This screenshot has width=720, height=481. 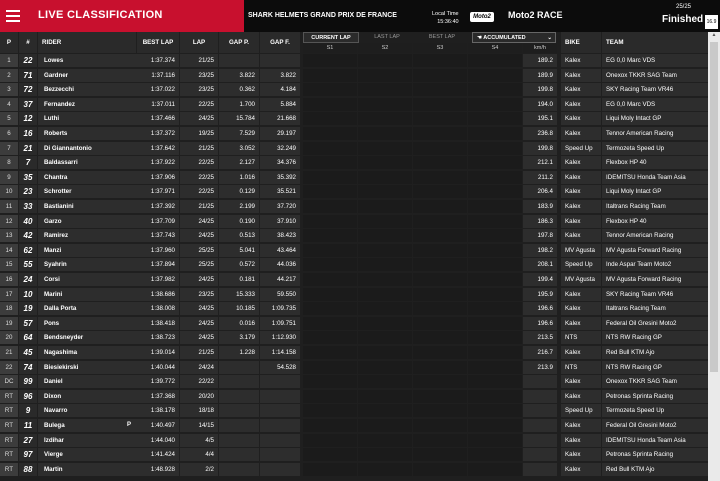 What do you see at coordinates (13, 16) in the screenshot?
I see `menu-icon` at bounding box center [13, 16].